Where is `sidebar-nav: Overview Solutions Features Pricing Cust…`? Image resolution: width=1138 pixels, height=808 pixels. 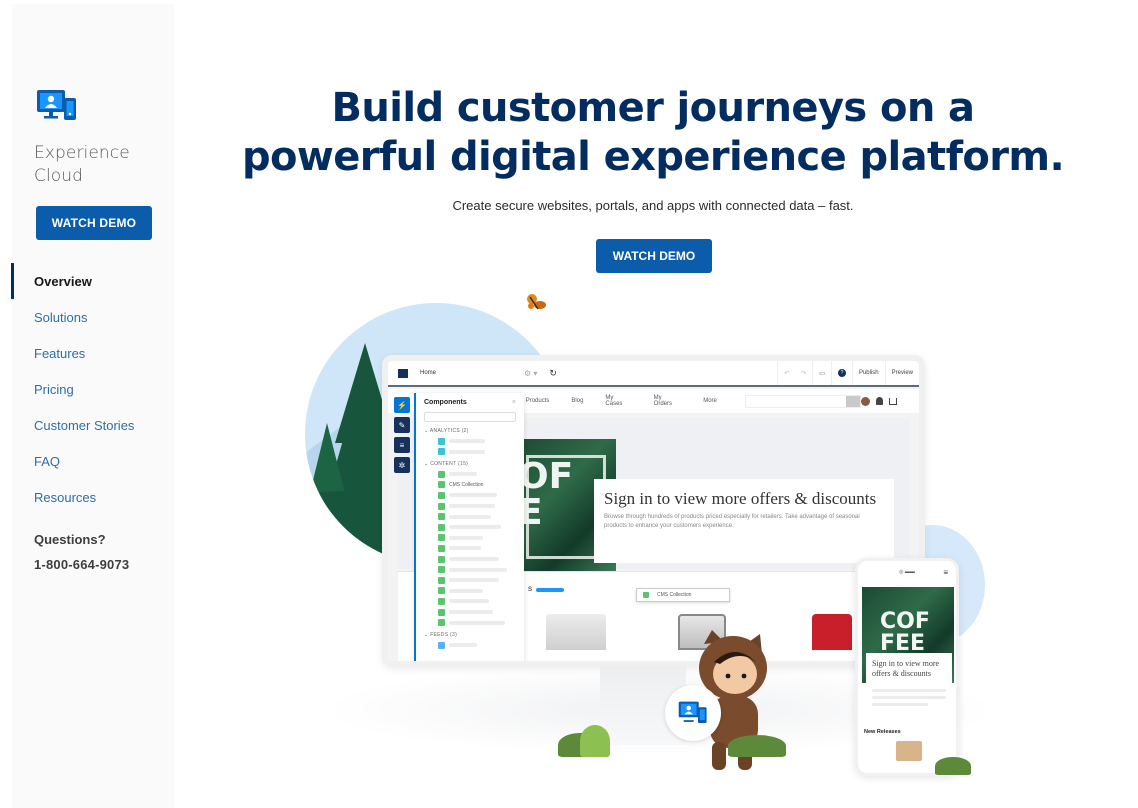
sidebar-nav: Overview Solutions Features Pricing Cust… is located at coordinates (93, 389).